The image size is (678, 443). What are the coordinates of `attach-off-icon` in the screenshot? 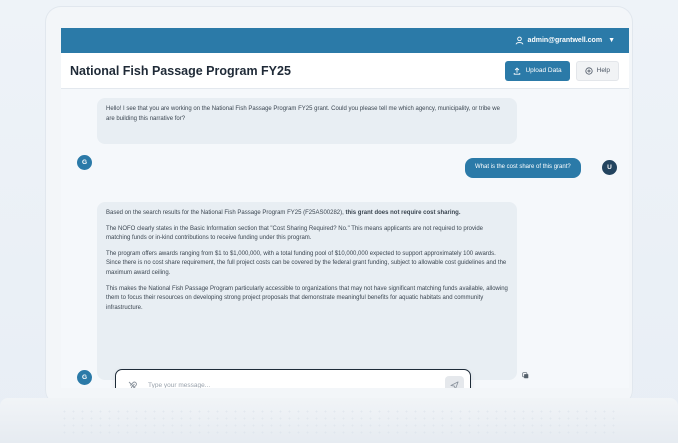 It's located at (133, 385).